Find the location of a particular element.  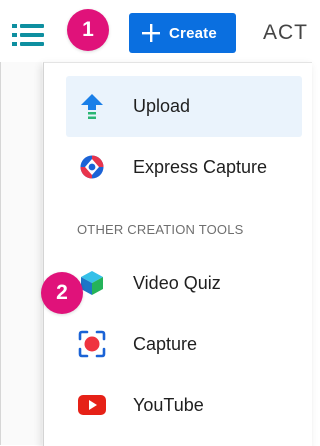

top-toolbar: 1 Create ACT is located at coordinates (155, 31).